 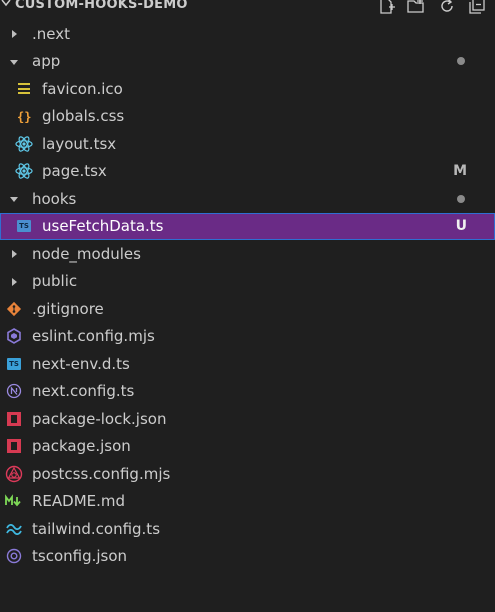 What do you see at coordinates (79, 501) in the screenshot?
I see `tree-item-label: README.md` at bounding box center [79, 501].